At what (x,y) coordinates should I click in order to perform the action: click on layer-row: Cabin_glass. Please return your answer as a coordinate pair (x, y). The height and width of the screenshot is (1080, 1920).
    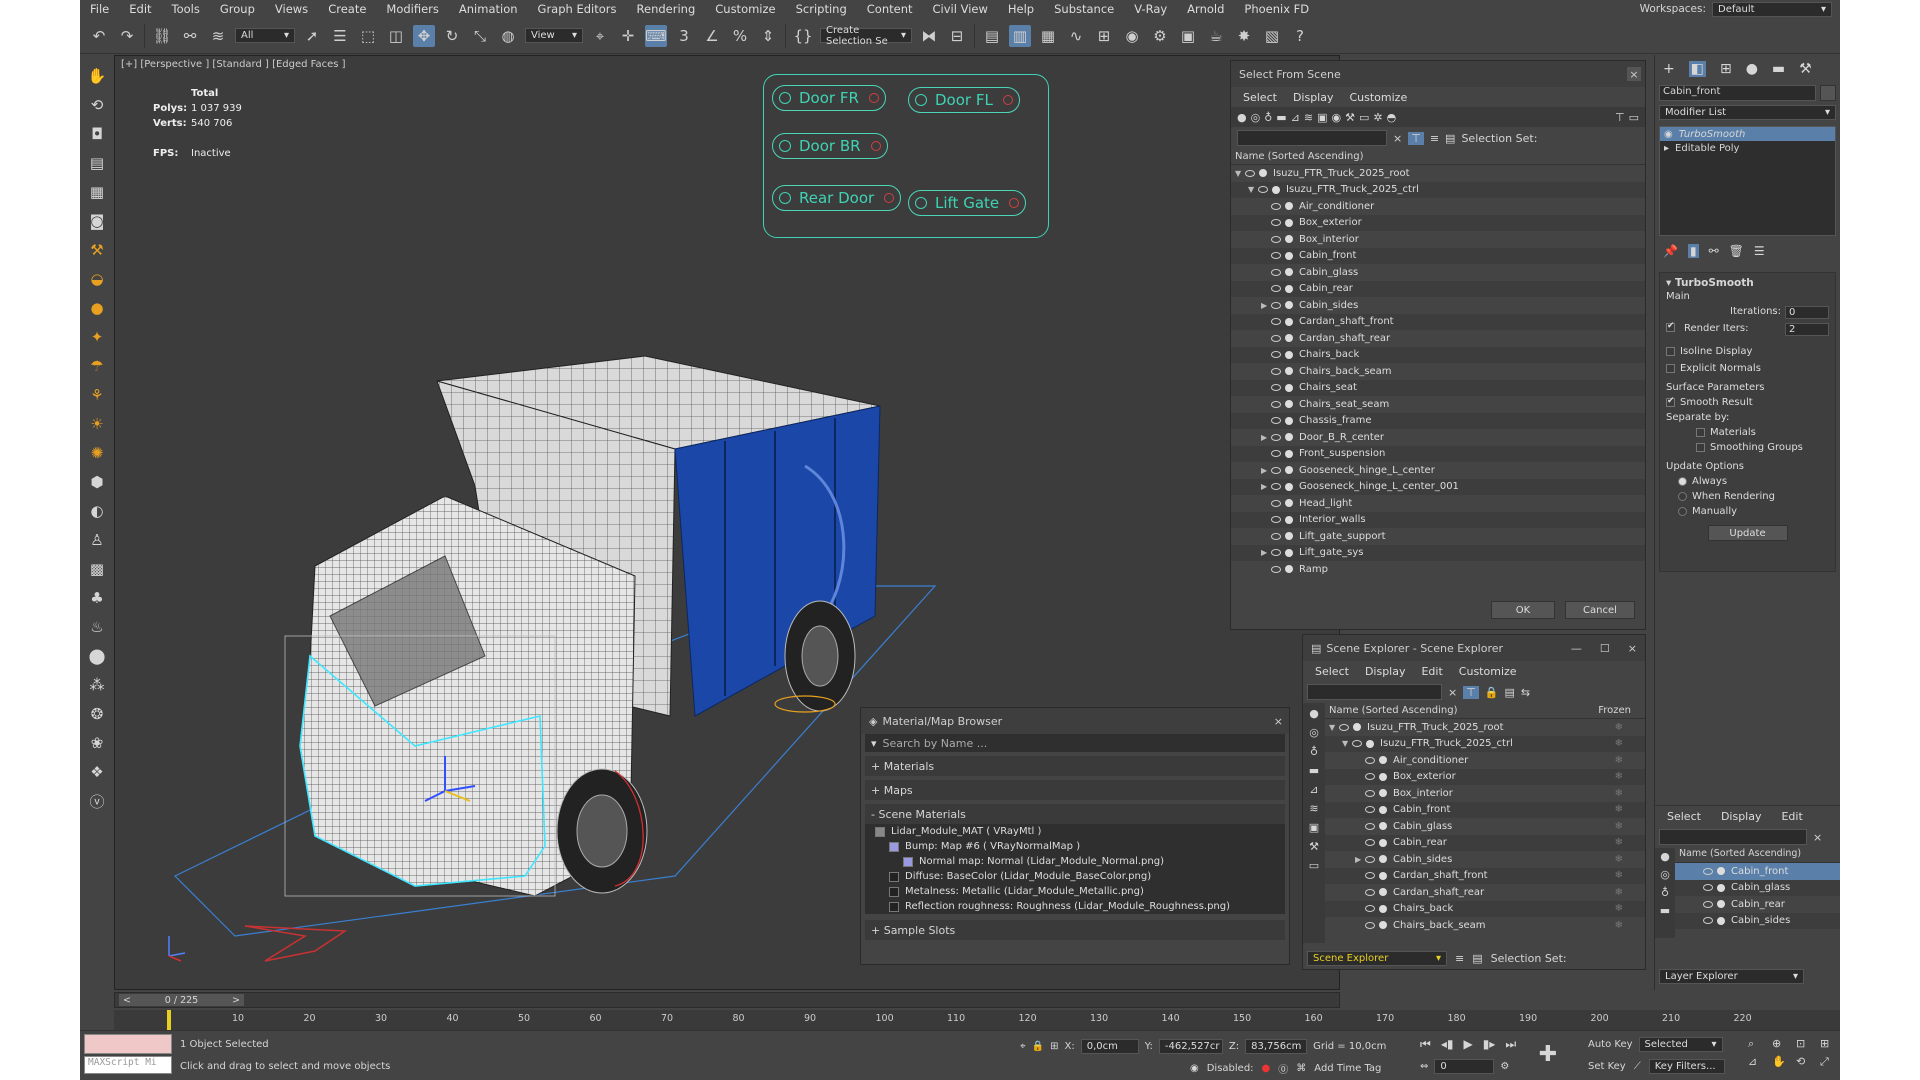
    Looking at the image, I should click on (1757, 887).